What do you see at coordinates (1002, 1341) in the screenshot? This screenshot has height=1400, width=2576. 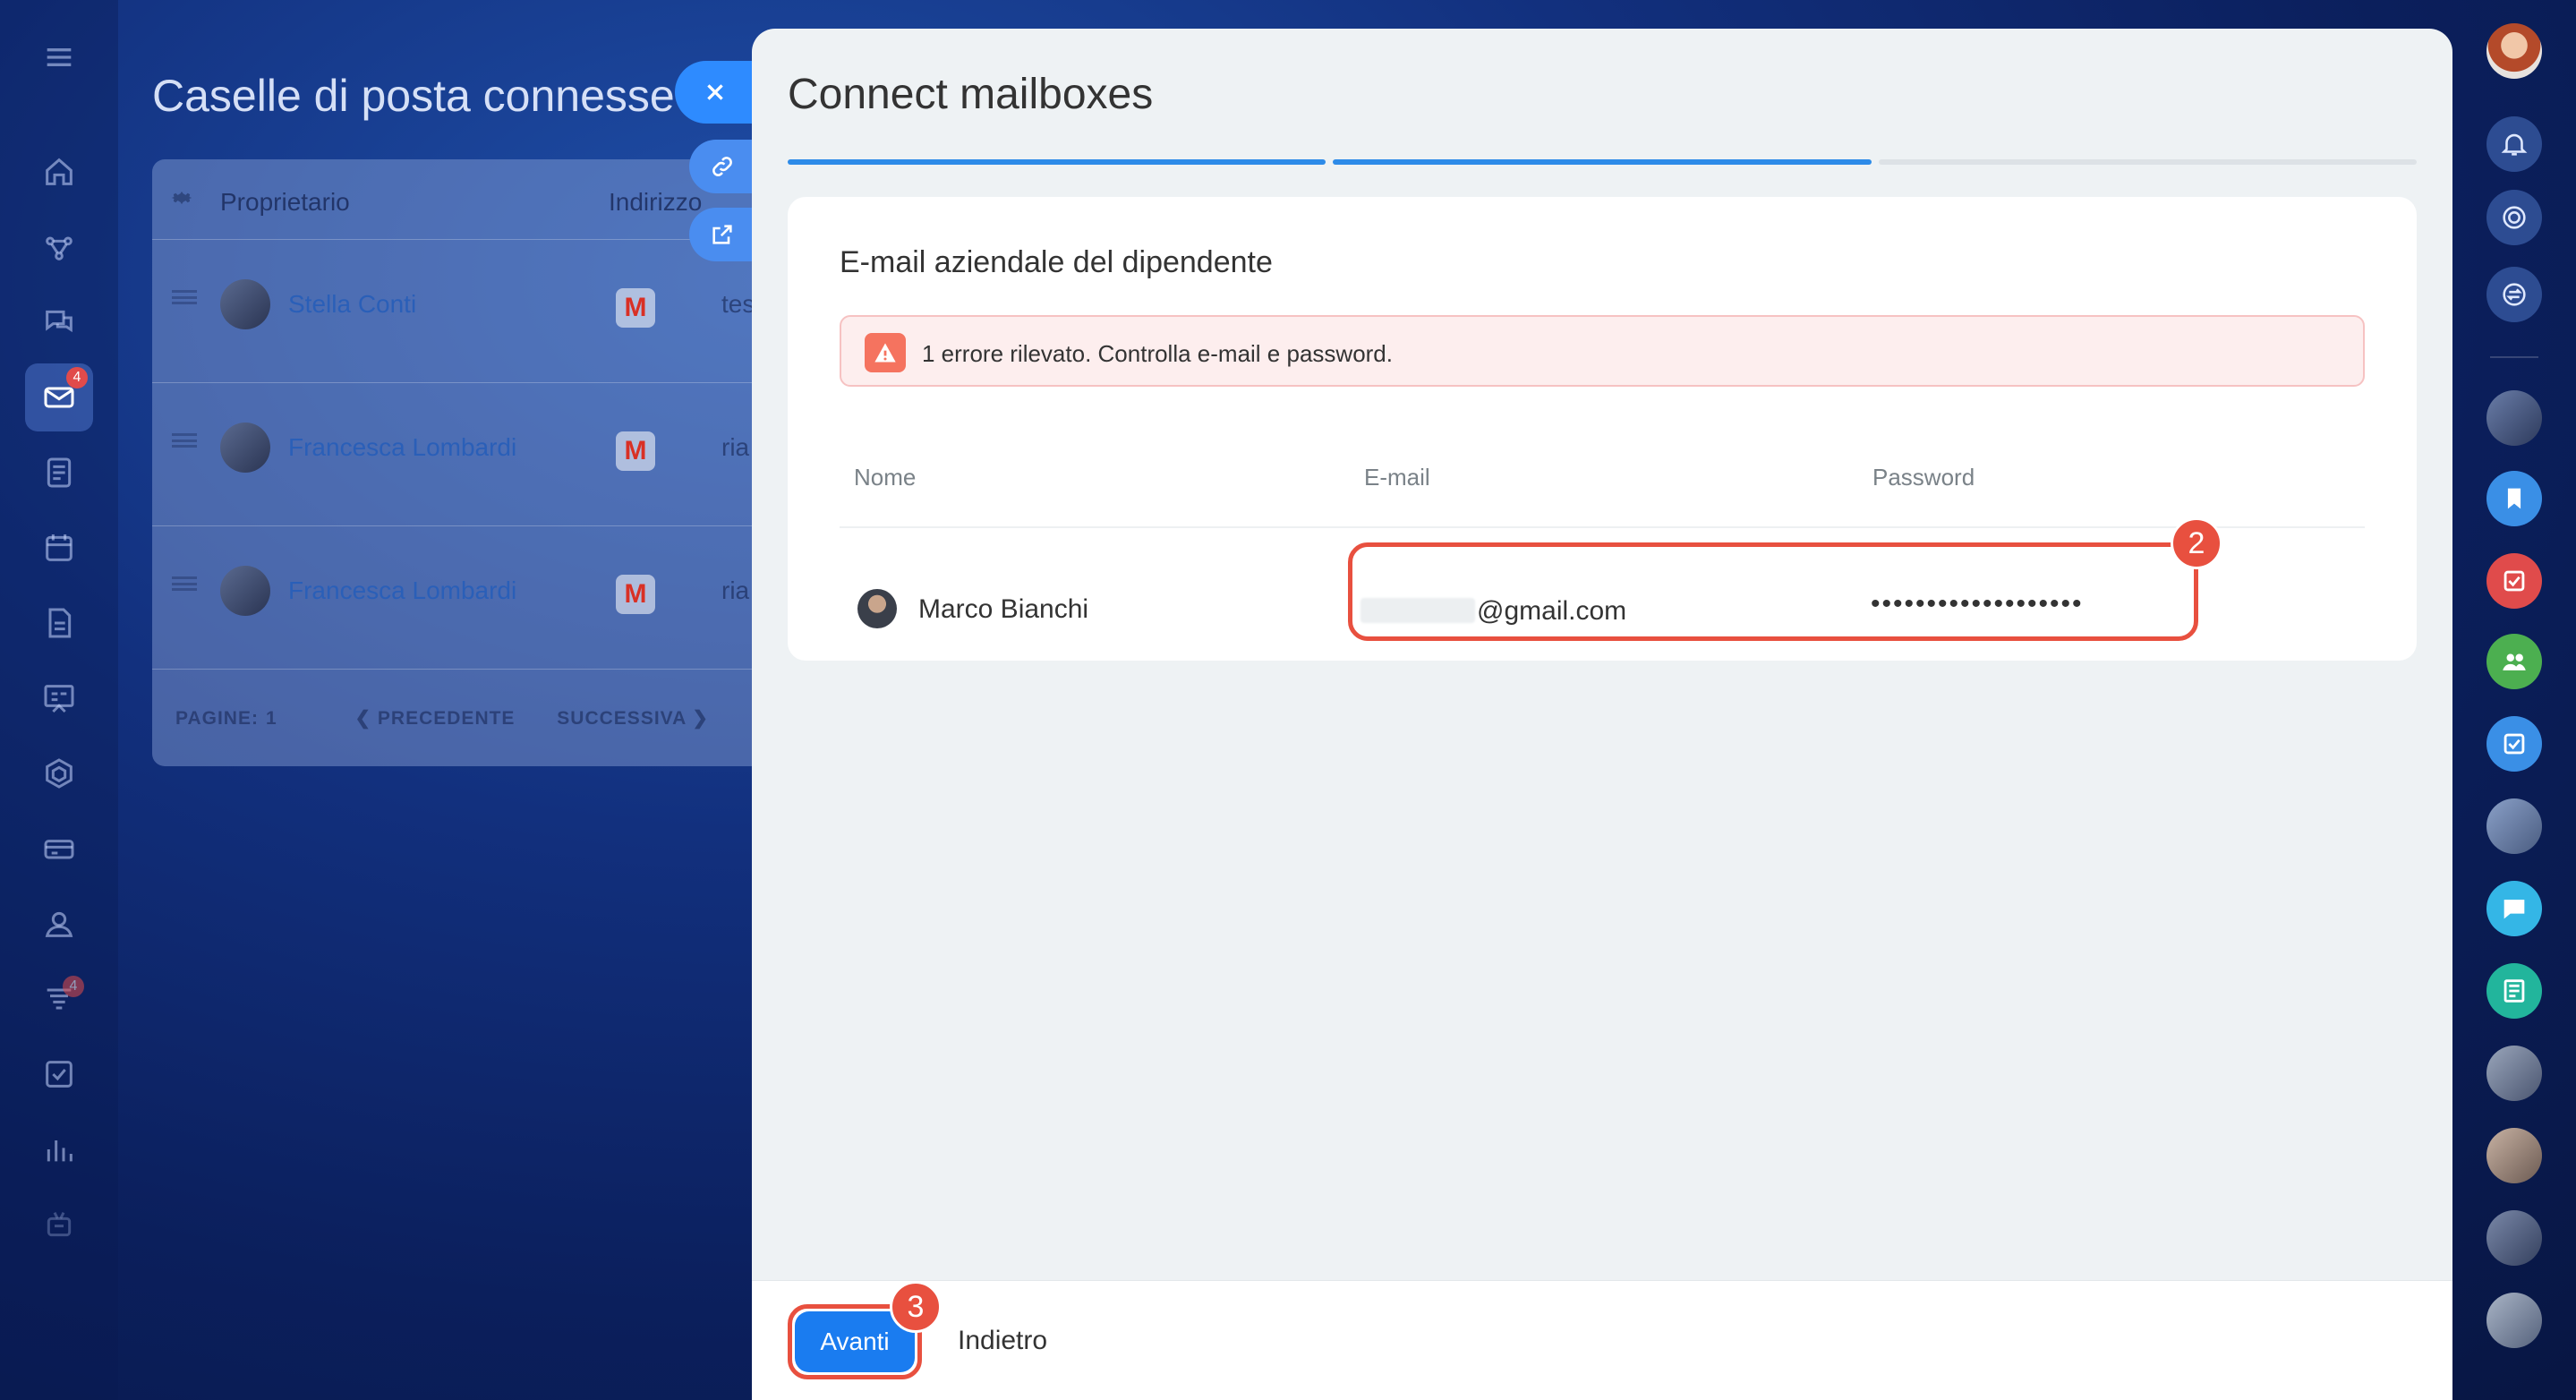 I see `back-button: Indietro` at bounding box center [1002, 1341].